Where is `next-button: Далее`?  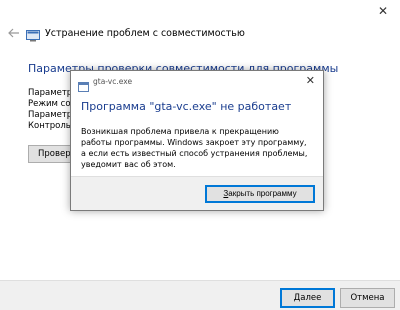 next-button: Далее is located at coordinates (307, 298).